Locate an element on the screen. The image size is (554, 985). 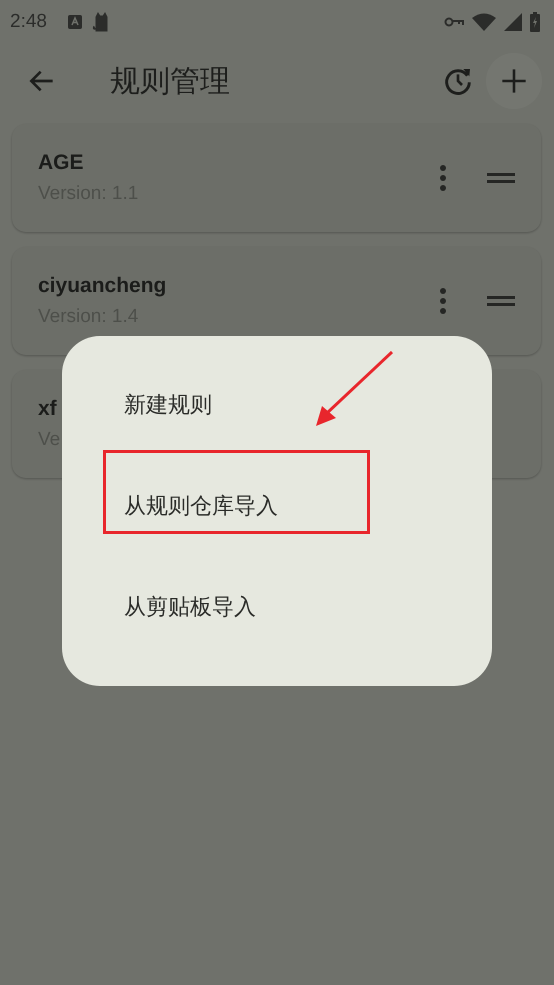
wifi-icon is located at coordinates (484, 22).